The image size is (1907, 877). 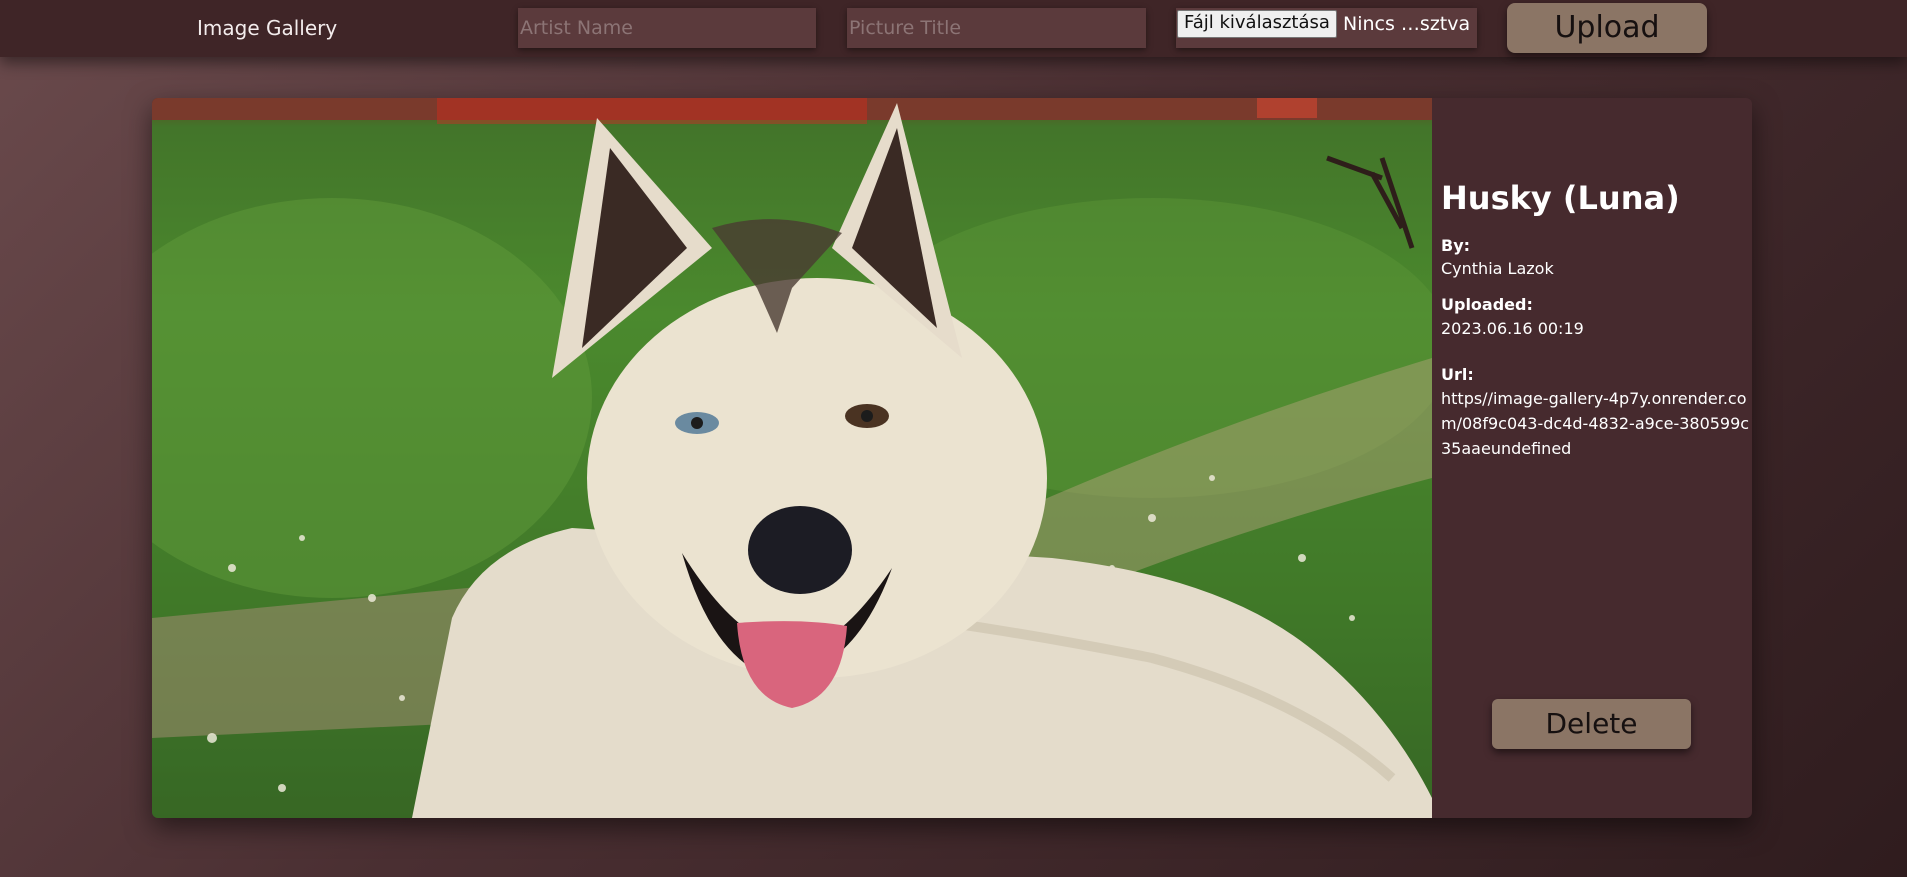 What do you see at coordinates (817, 478) in the screenshot?
I see `dog-head` at bounding box center [817, 478].